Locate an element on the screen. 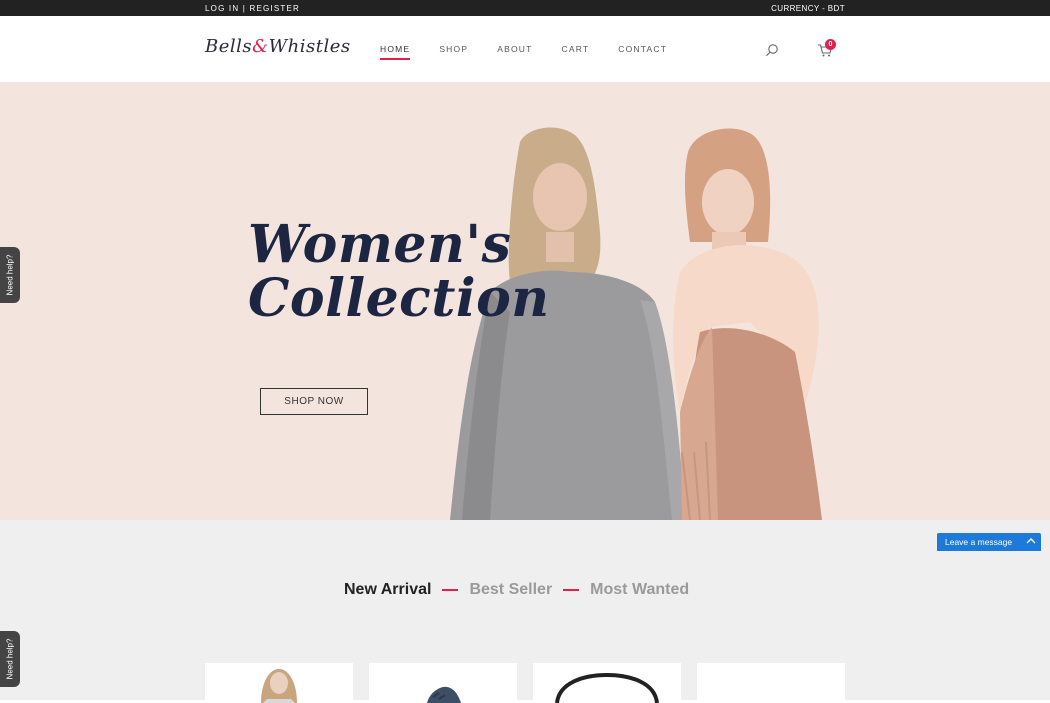 The height and width of the screenshot is (703, 1050). search-icon is located at coordinates (772, 50).